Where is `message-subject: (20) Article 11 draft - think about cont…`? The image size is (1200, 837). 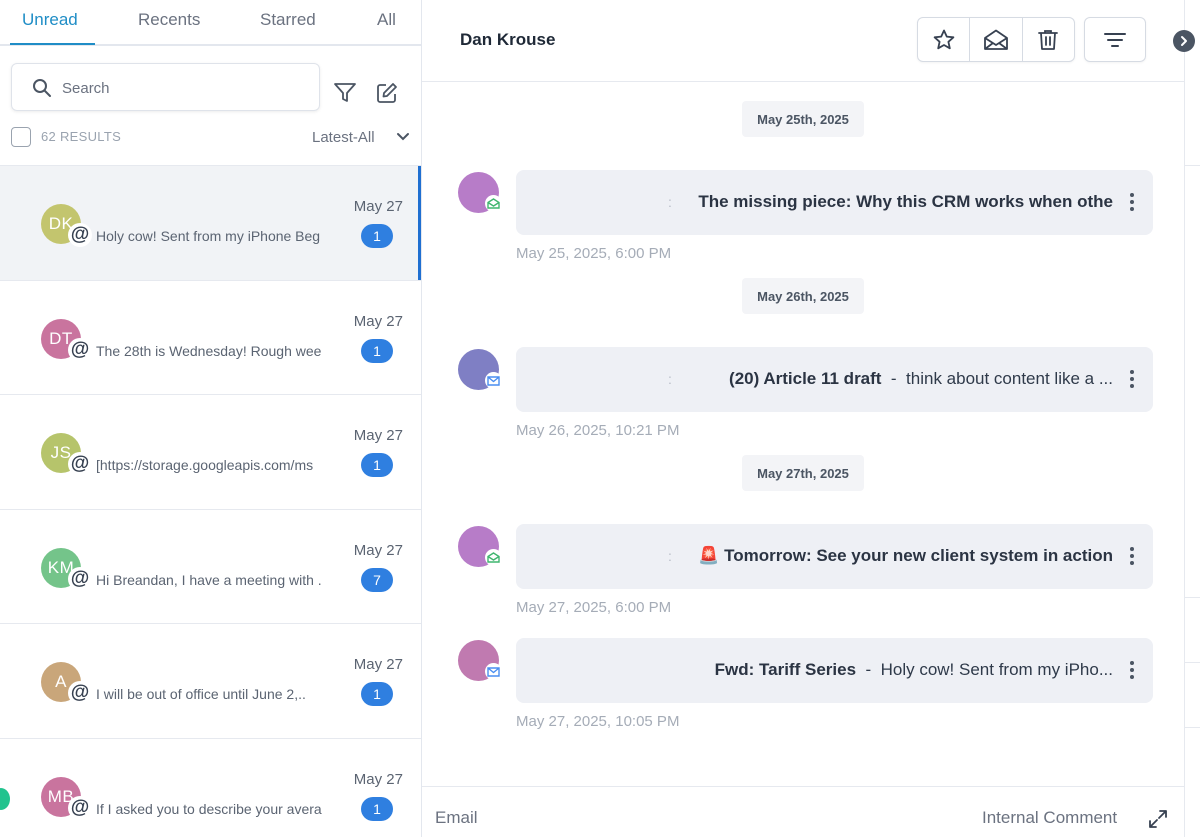 message-subject: (20) Article 11 draft - think about cont… is located at coordinates (921, 378).